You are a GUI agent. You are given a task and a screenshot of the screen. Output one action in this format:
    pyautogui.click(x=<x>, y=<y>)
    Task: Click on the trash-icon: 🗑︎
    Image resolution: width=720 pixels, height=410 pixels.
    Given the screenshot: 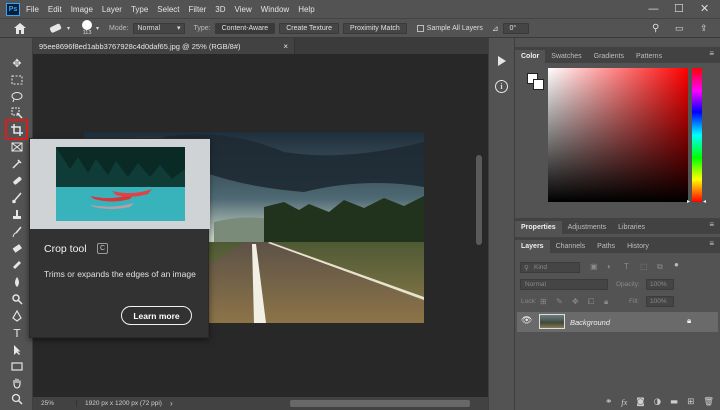 What is the action you would take?
    pyautogui.click(x=708, y=402)
    